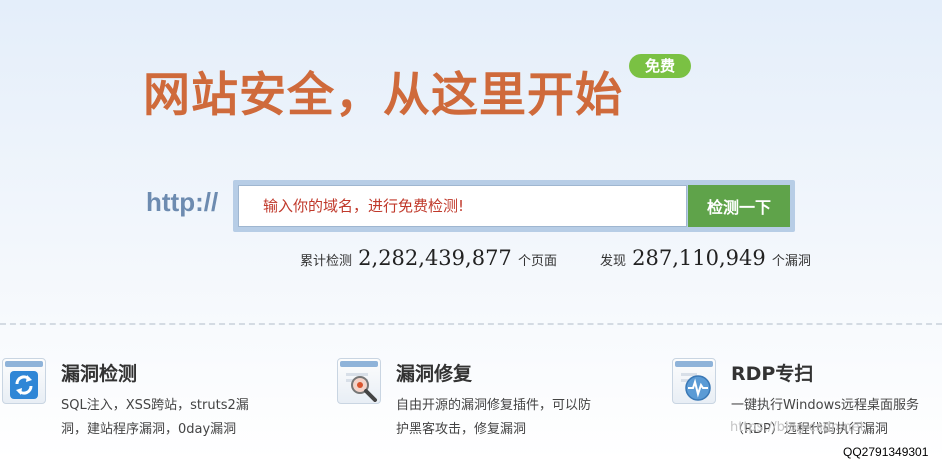 This screenshot has width=942, height=460. What do you see at coordinates (359, 381) in the screenshot?
I see `magnifier-icon` at bounding box center [359, 381].